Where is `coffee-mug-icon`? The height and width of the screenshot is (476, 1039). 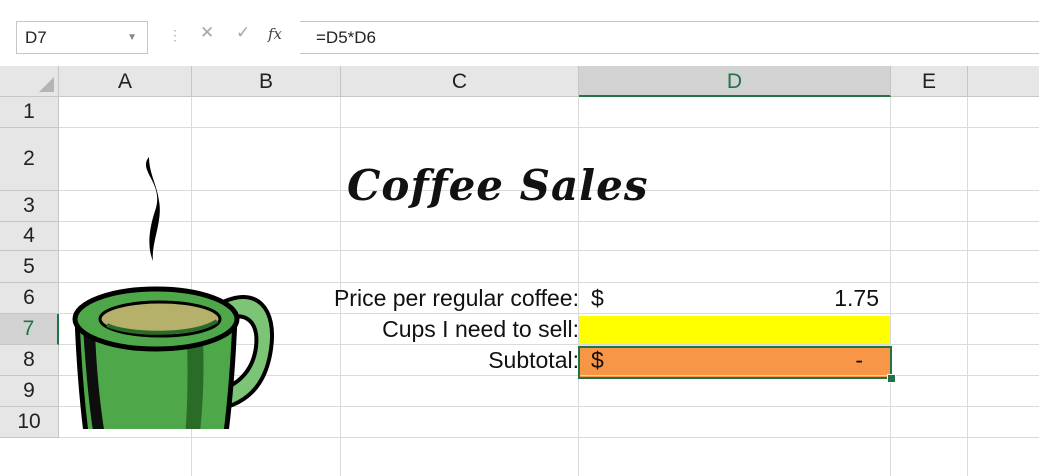
coffee-mug-icon is located at coordinates (177, 289).